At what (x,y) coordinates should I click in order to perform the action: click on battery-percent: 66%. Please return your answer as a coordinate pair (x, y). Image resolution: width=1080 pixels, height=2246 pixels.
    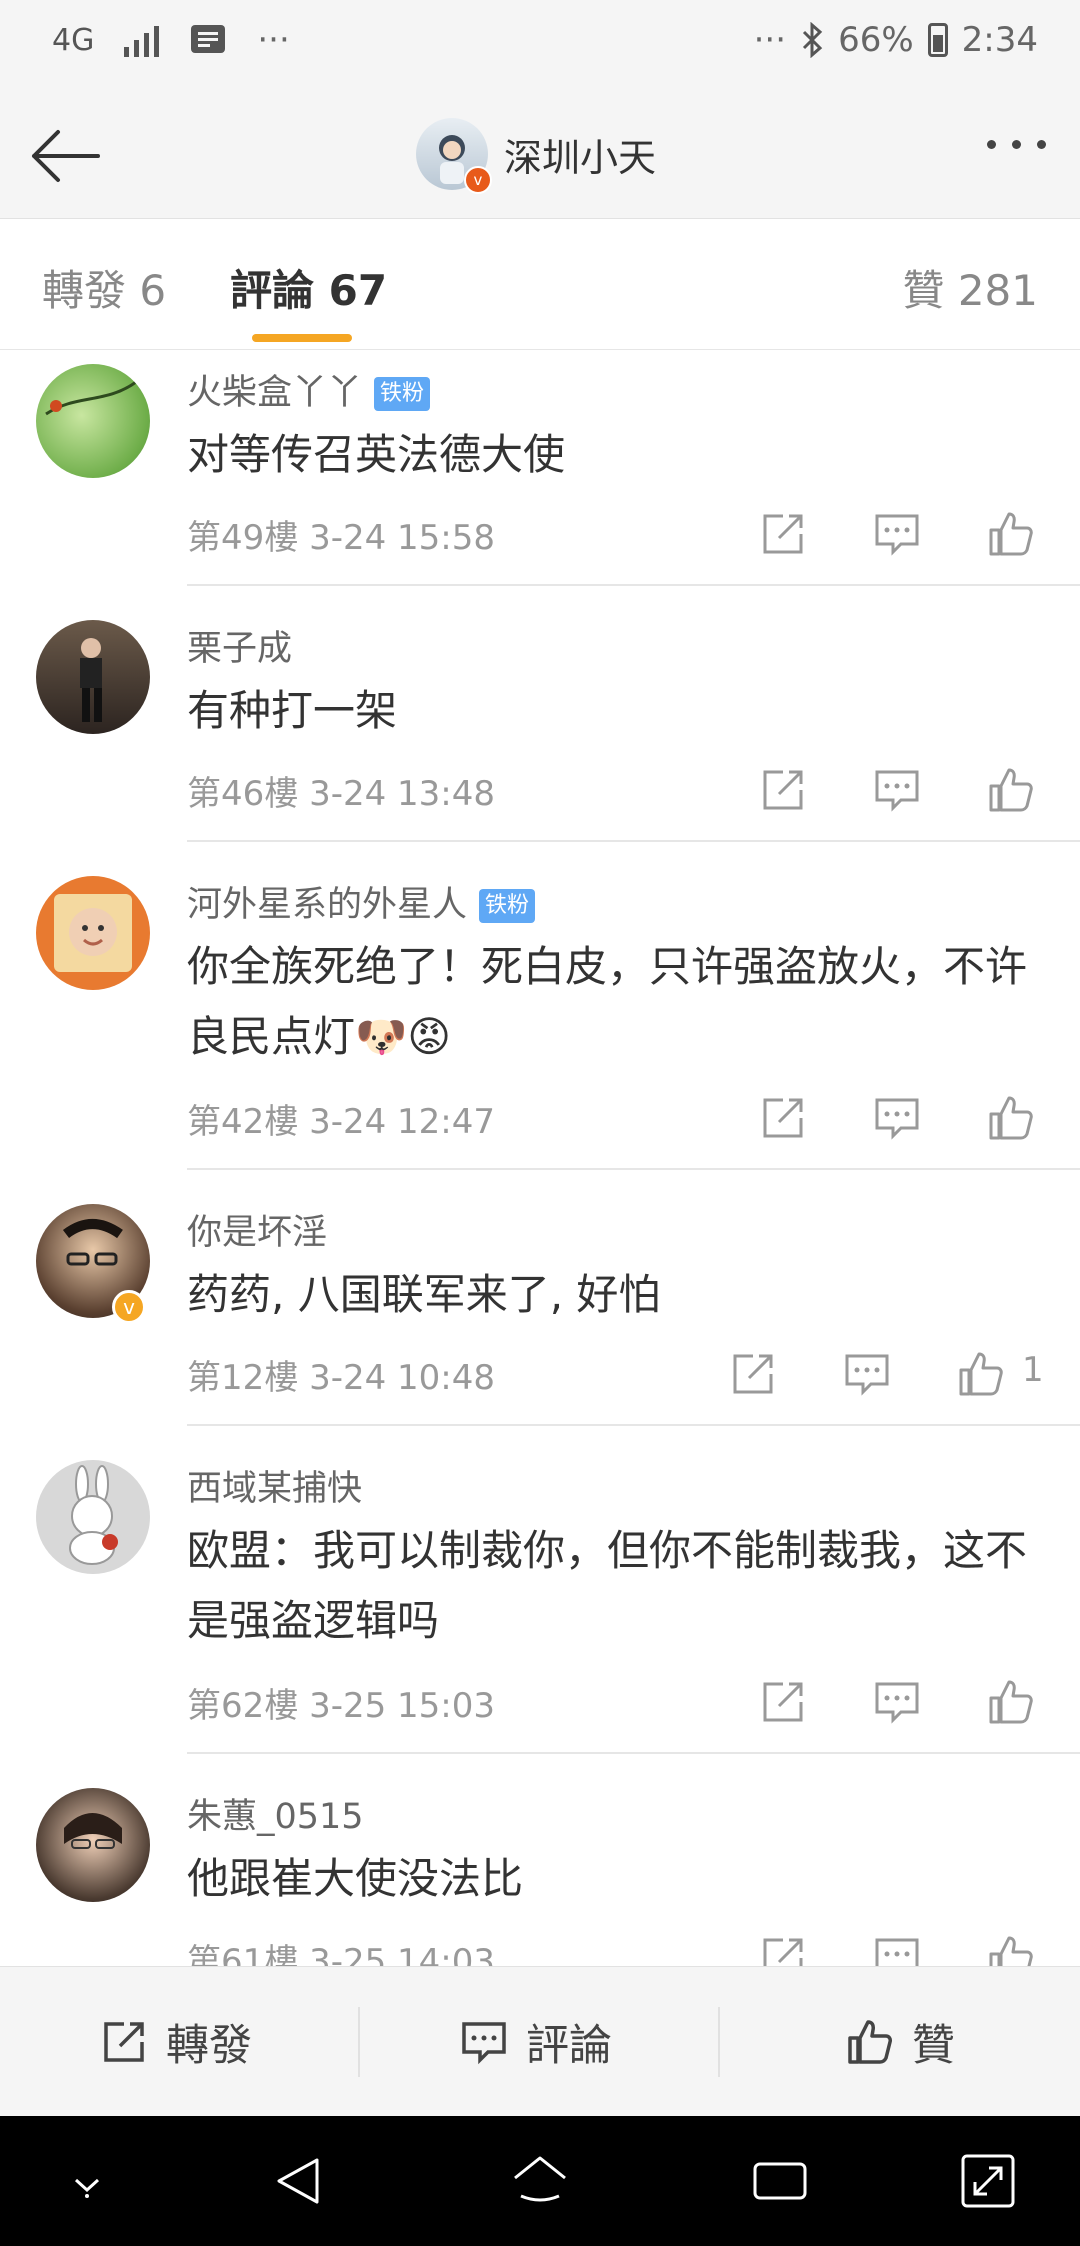
    Looking at the image, I should click on (876, 40).